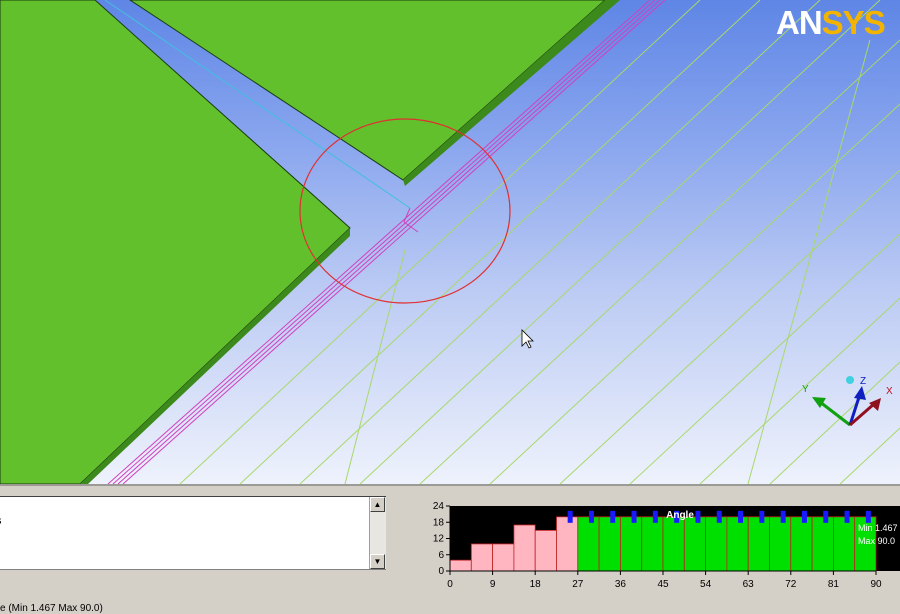  I want to click on y-axis-label: Y, so click(805, 389).